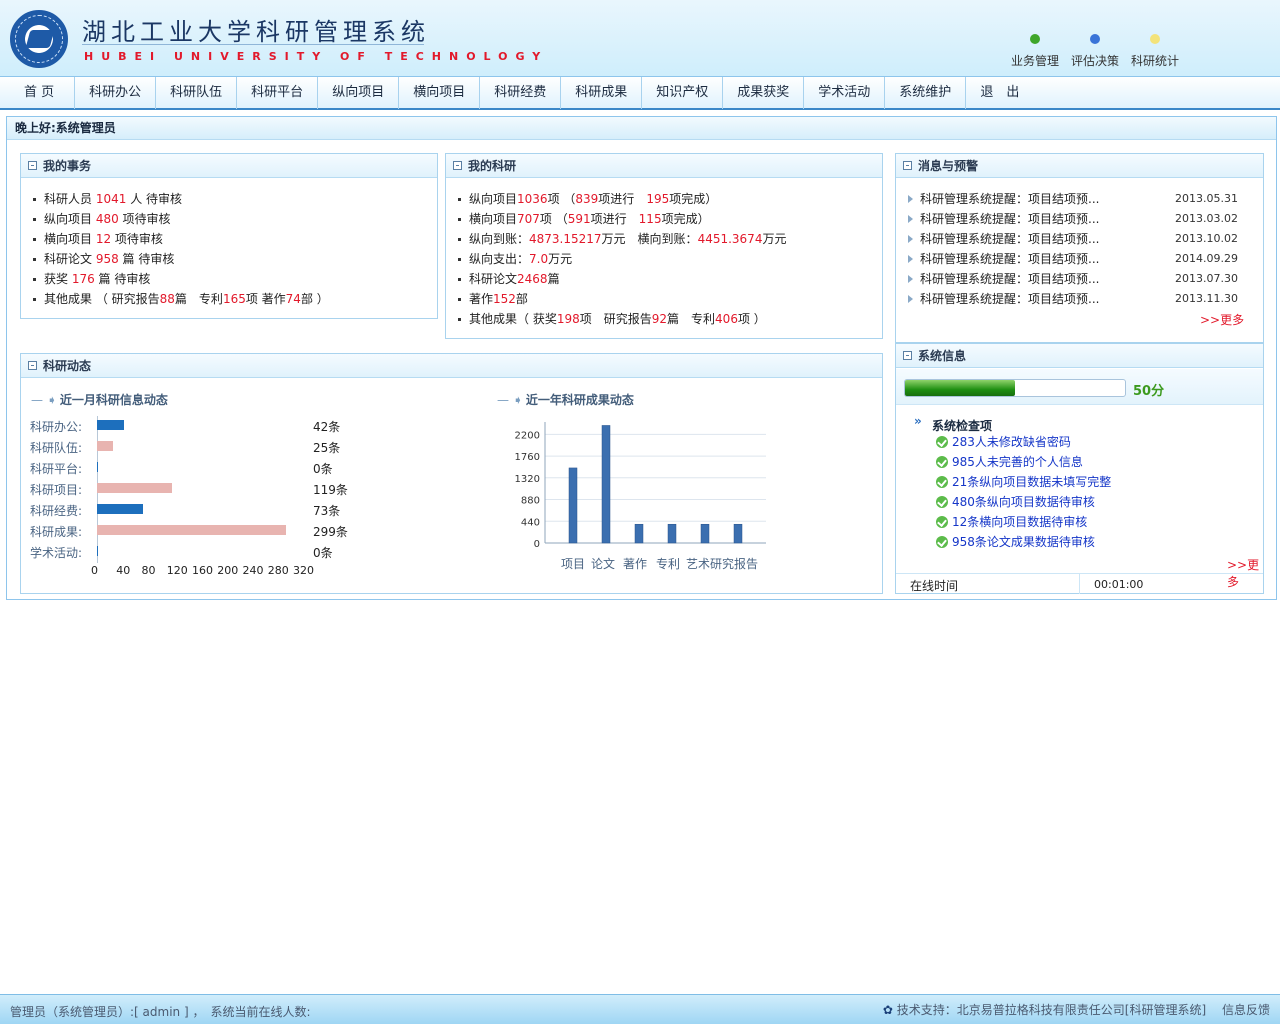 The height and width of the screenshot is (1024, 1280). Describe the element at coordinates (948, 166) in the screenshot. I see `panel-title: 消息与预警` at that location.